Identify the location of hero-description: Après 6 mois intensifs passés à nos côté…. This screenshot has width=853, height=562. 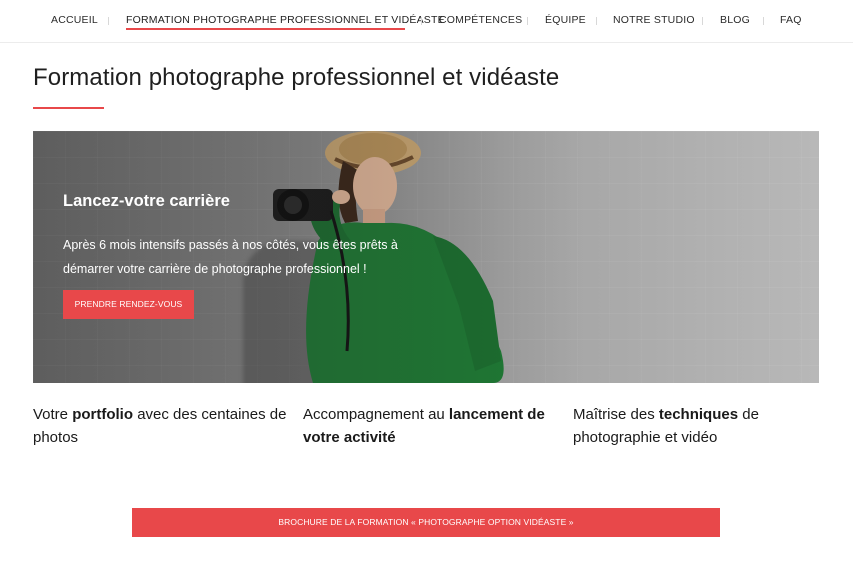
(230, 257).